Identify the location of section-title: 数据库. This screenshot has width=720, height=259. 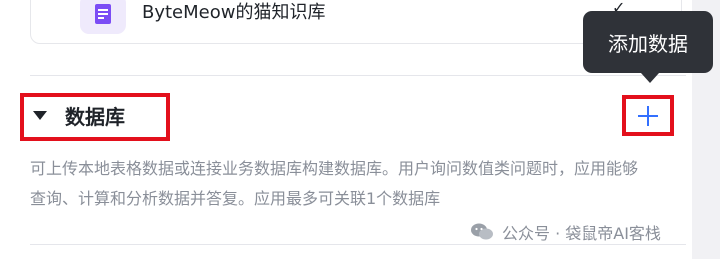
(95, 115).